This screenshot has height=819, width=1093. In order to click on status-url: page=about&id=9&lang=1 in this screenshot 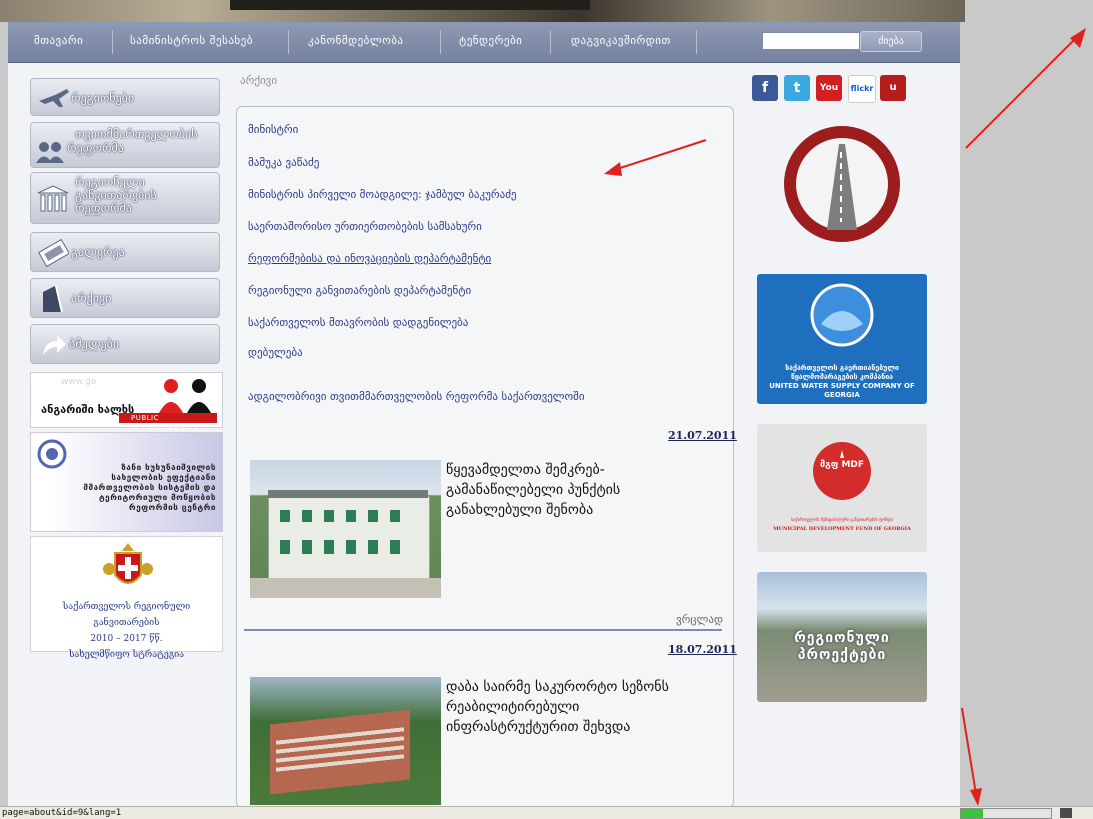, I will do `click(62, 813)`.